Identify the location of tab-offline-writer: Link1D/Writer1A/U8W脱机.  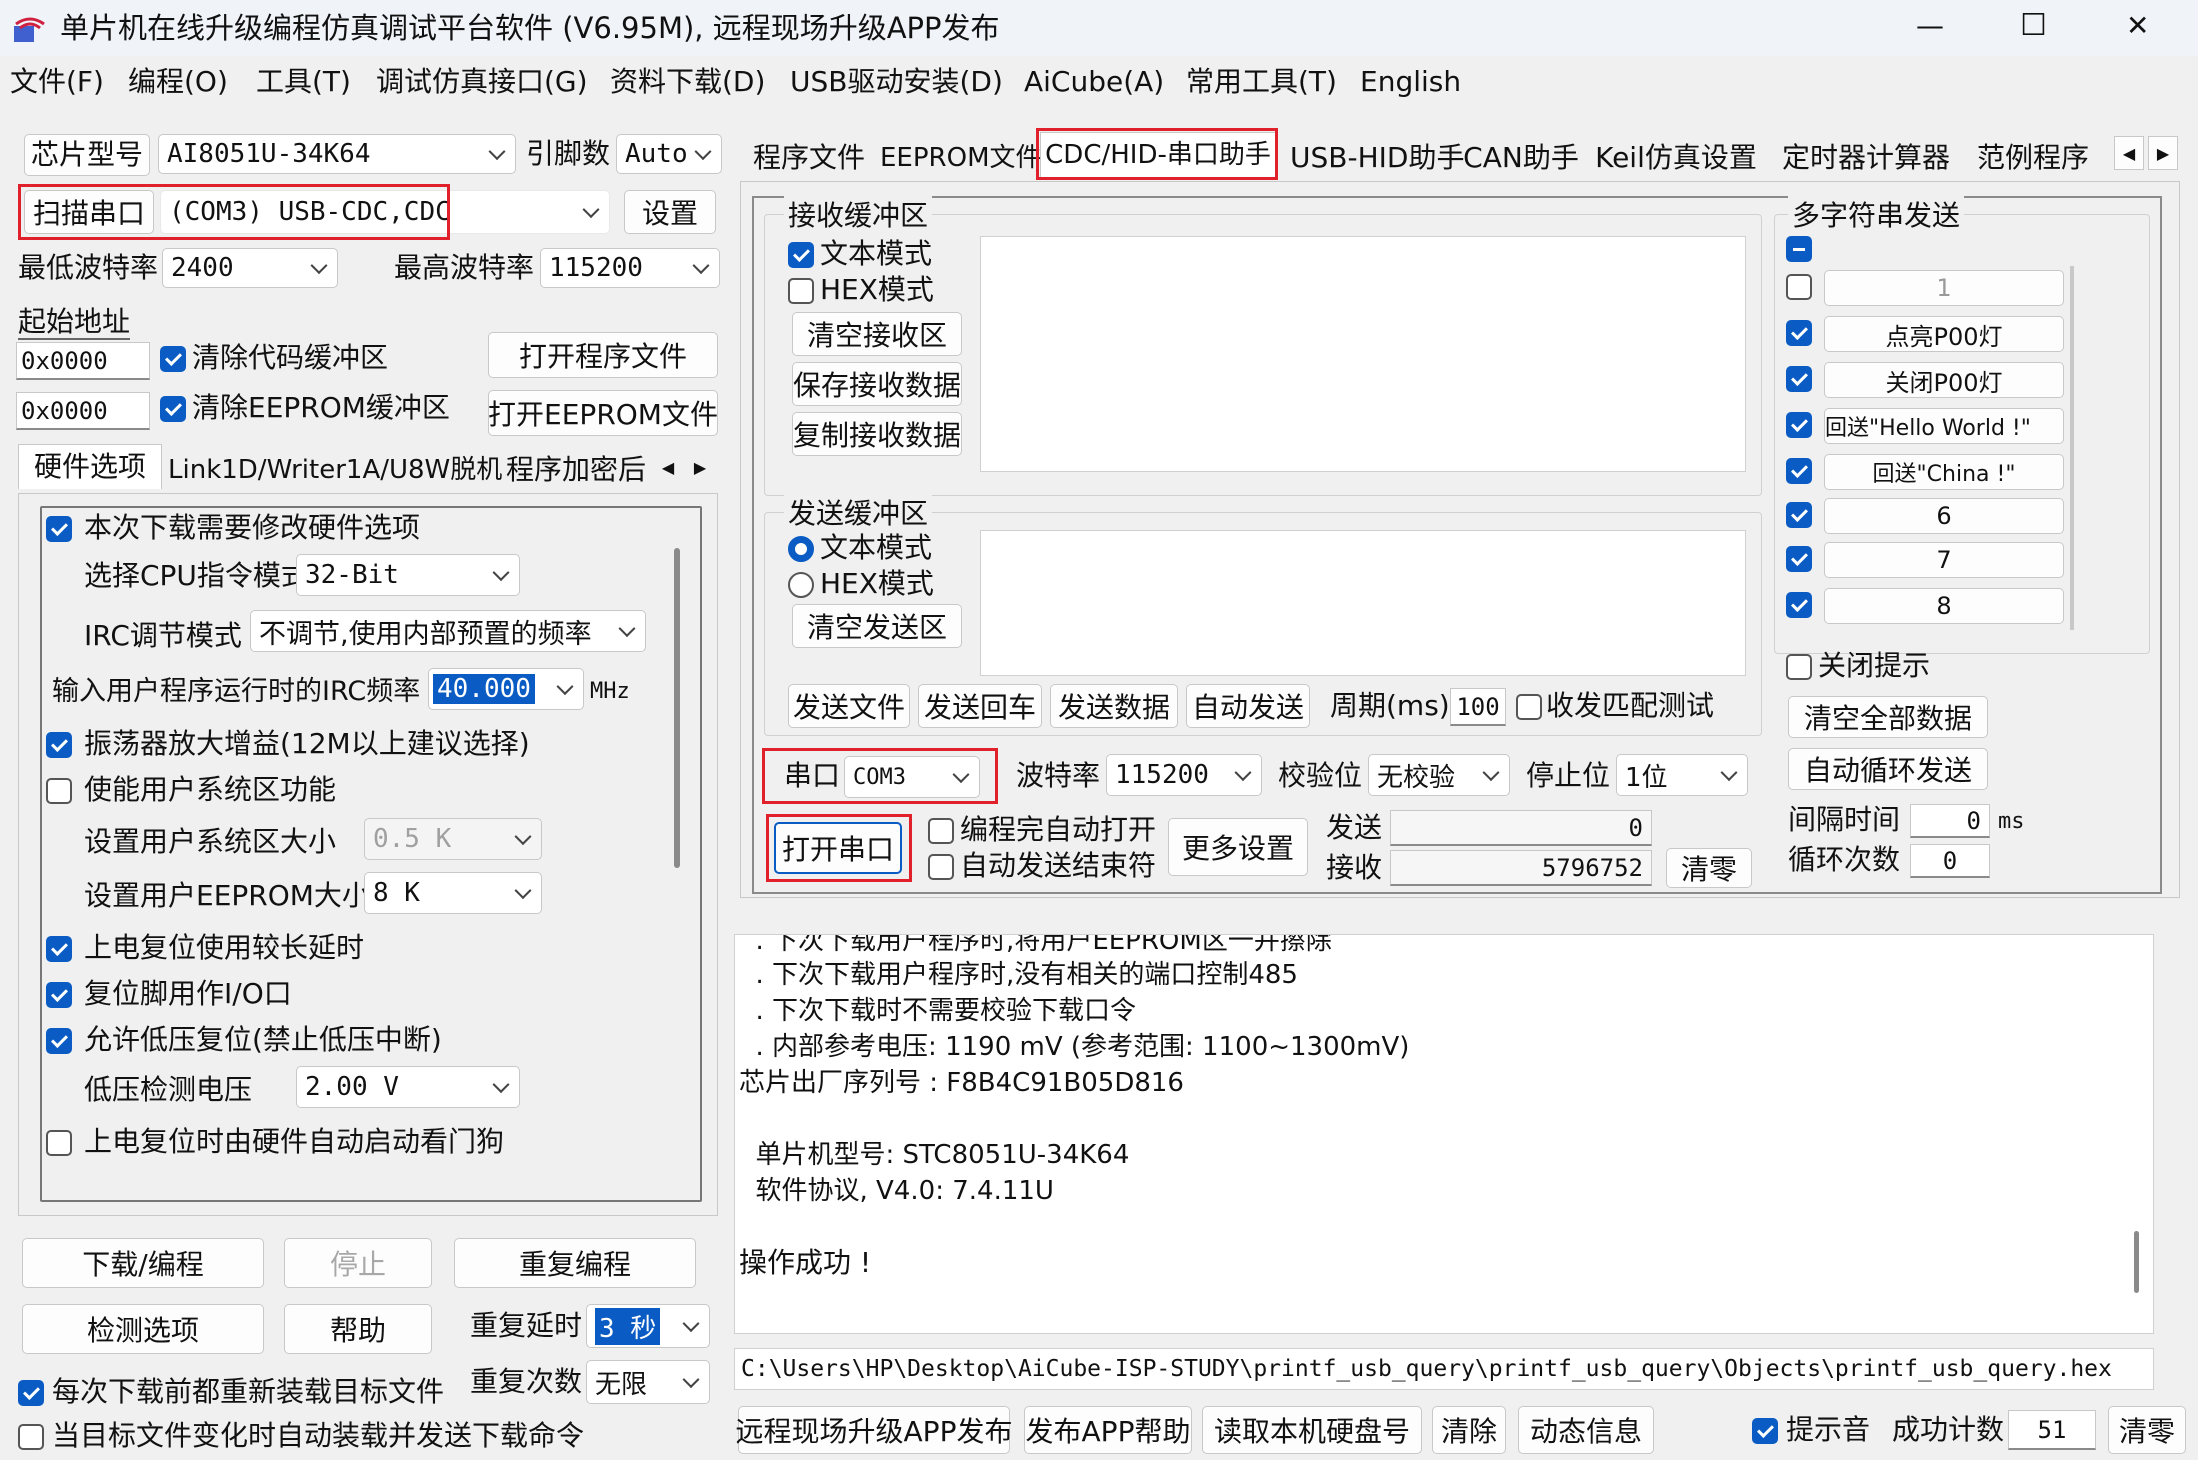
(335, 470).